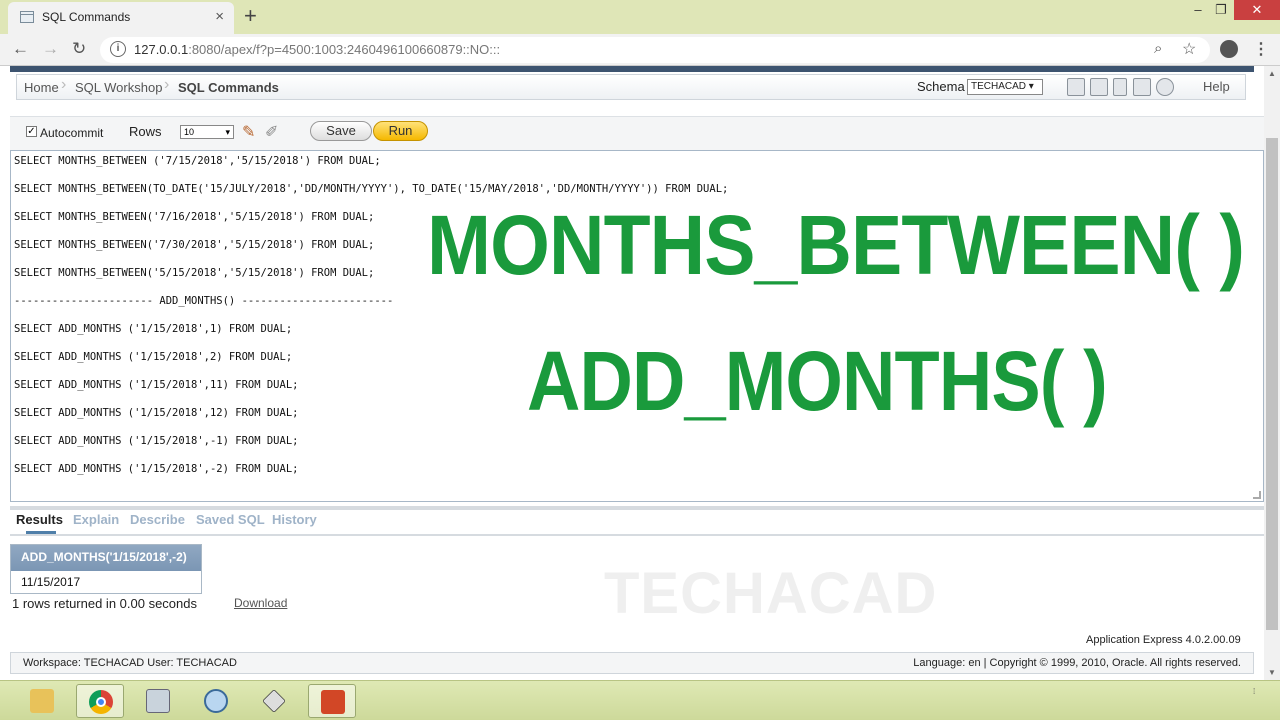 The image size is (1280, 720). I want to click on reload-icon: ↻, so click(79, 49).